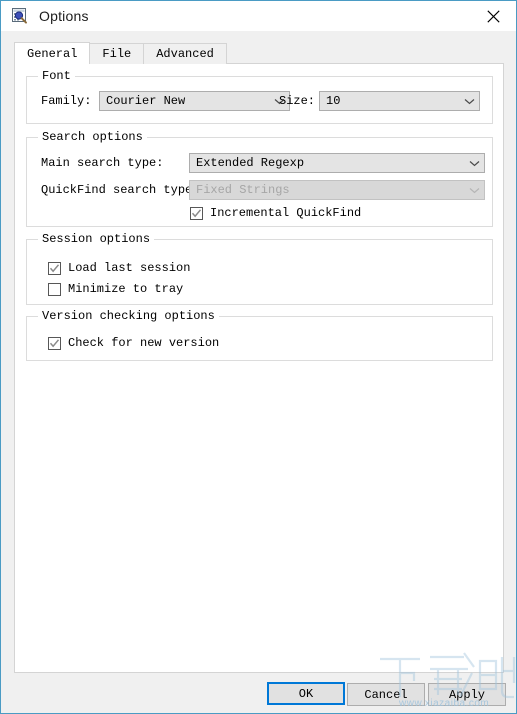  What do you see at coordinates (92, 137) in the screenshot?
I see `search-options-group-title: Search options` at bounding box center [92, 137].